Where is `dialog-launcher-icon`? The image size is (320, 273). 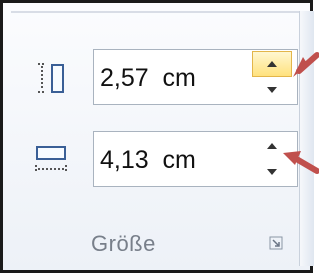 dialog-launcher-icon is located at coordinates (276, 243).